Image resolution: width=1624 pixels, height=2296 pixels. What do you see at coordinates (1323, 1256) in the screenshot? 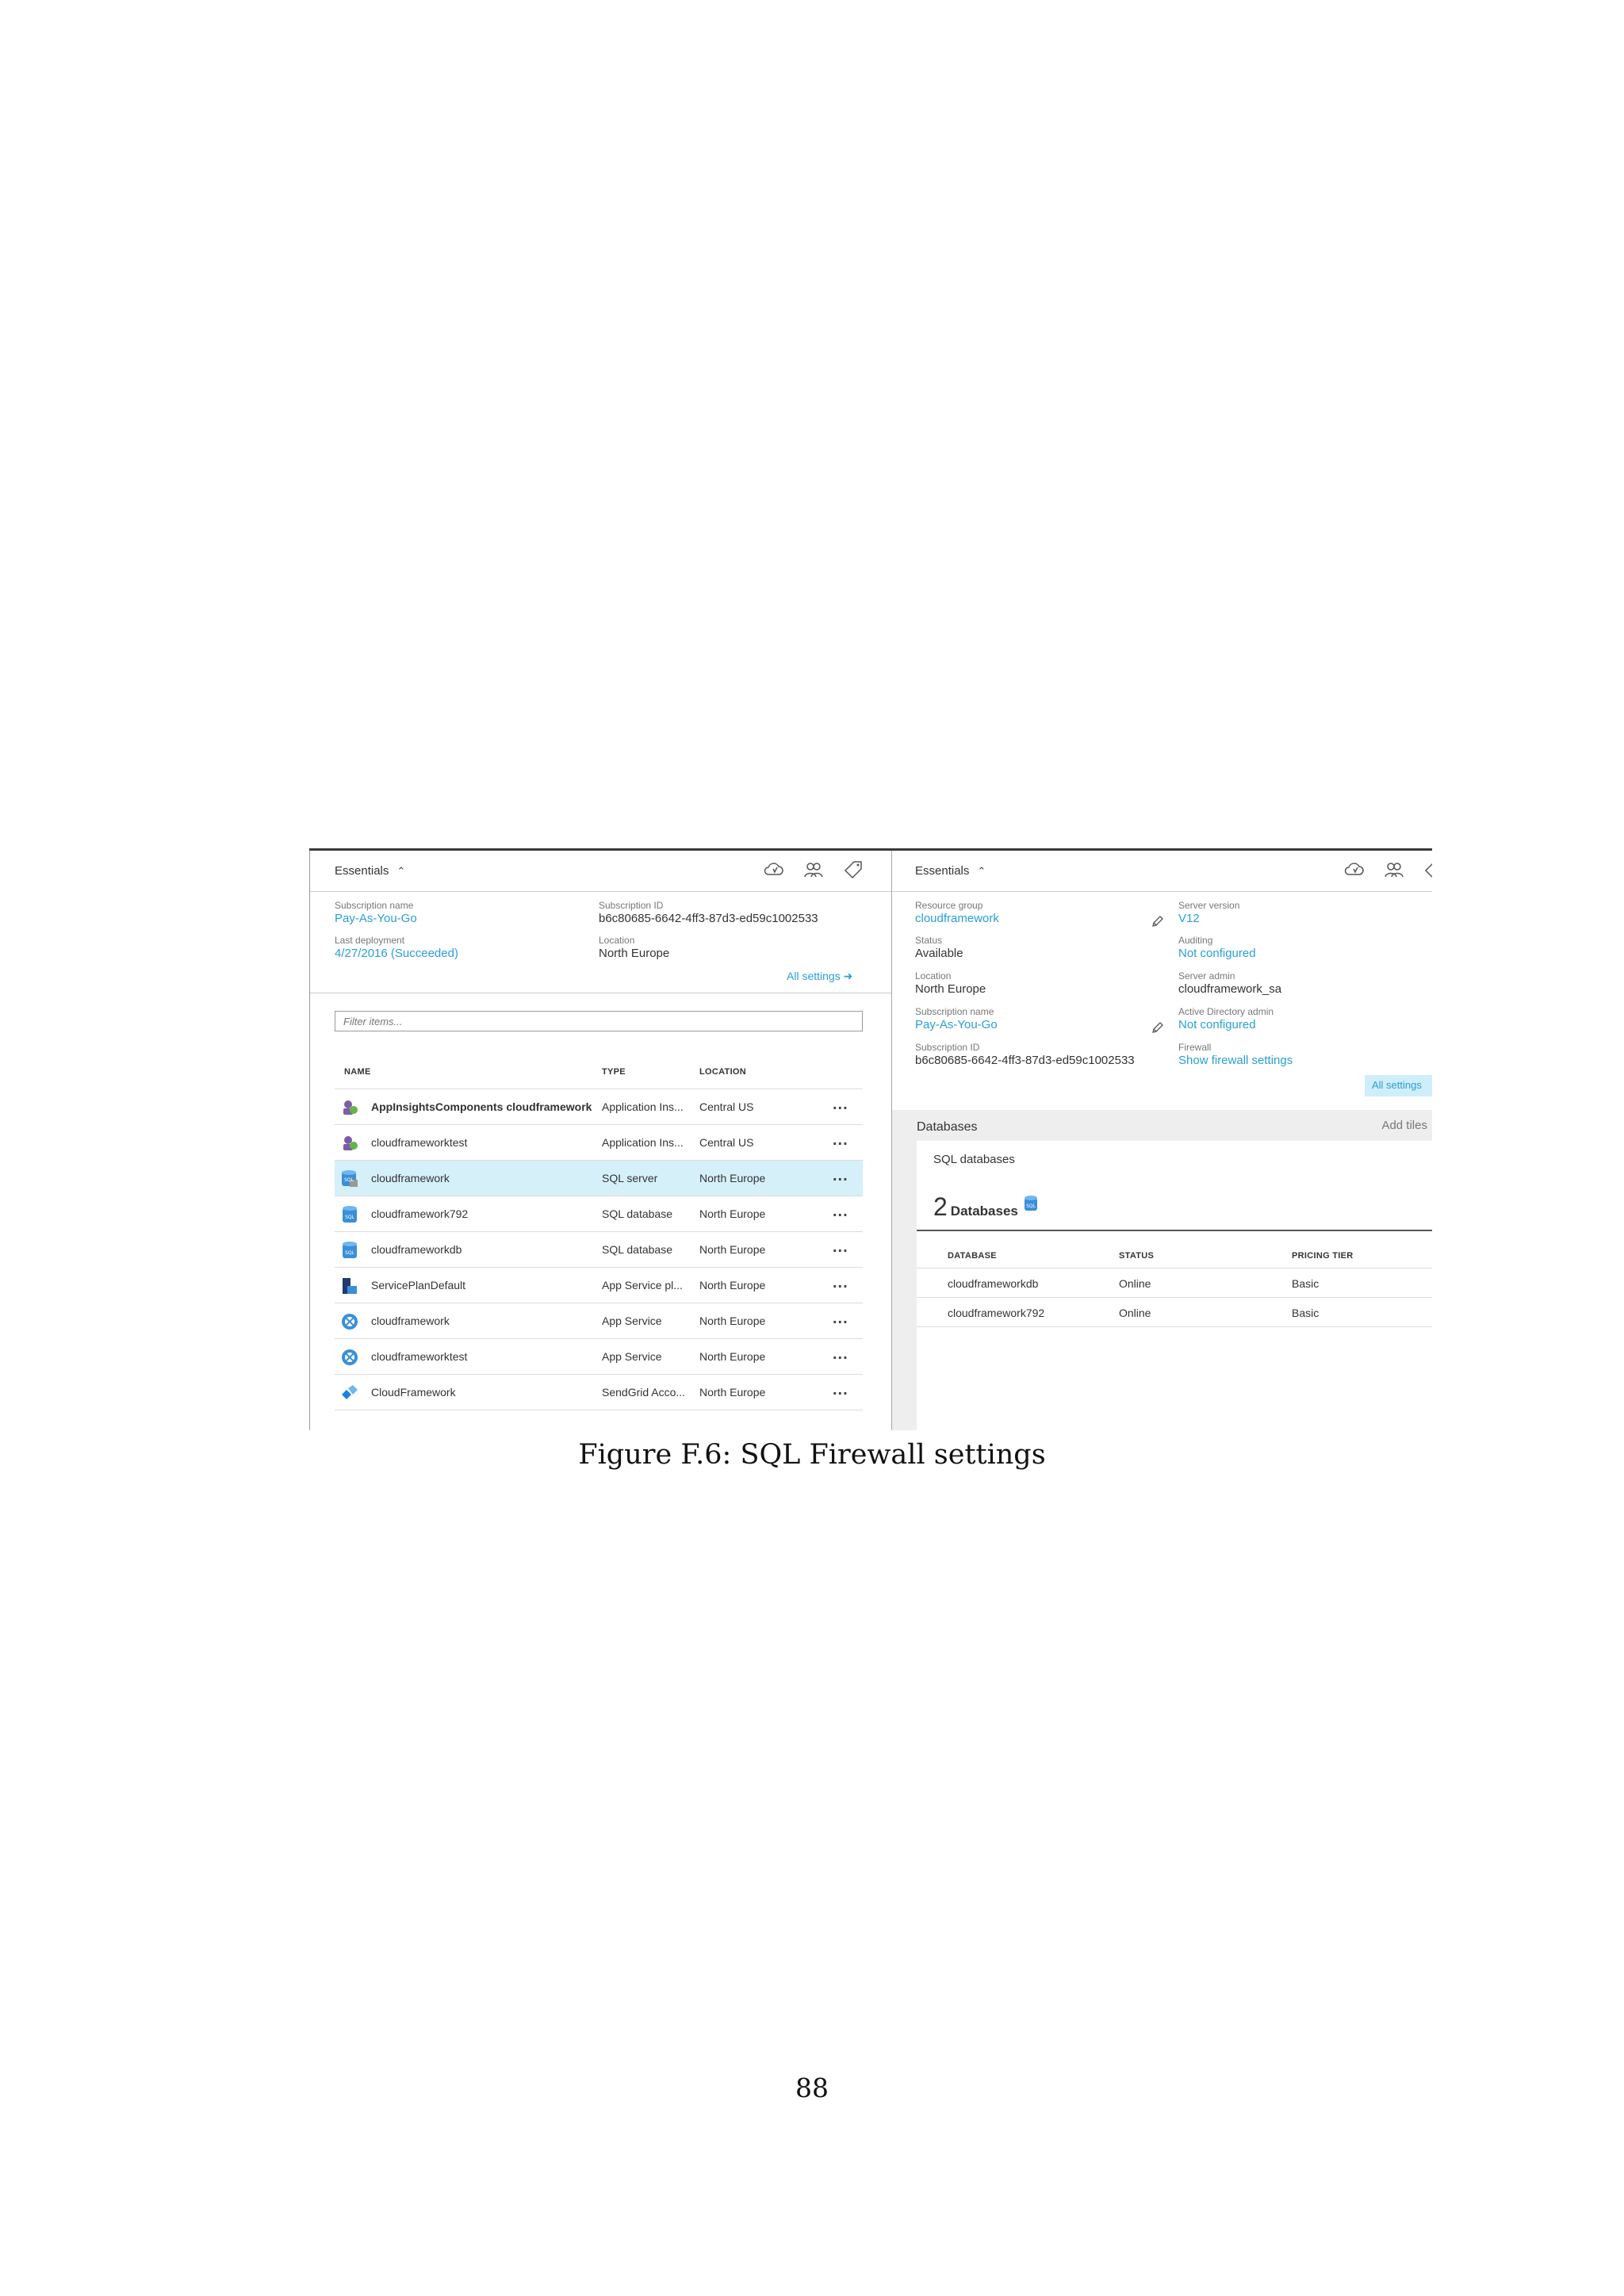
I see `column-header-pricing-tier: PRICING TIER` at bounding box center [1323, 1256].